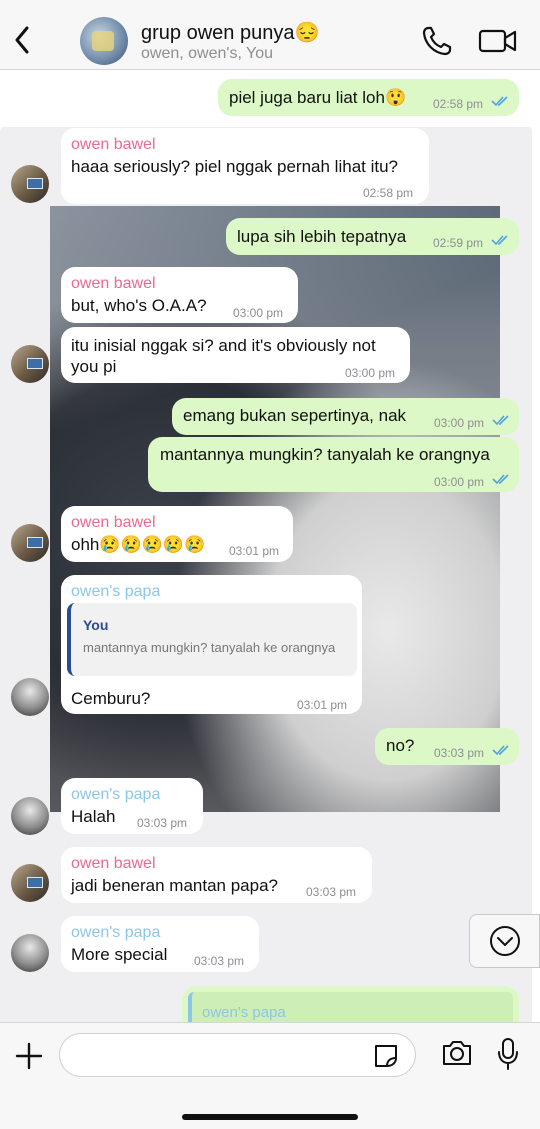  I want to click on chat-title: grup owen punya😔, so click(230, 32).